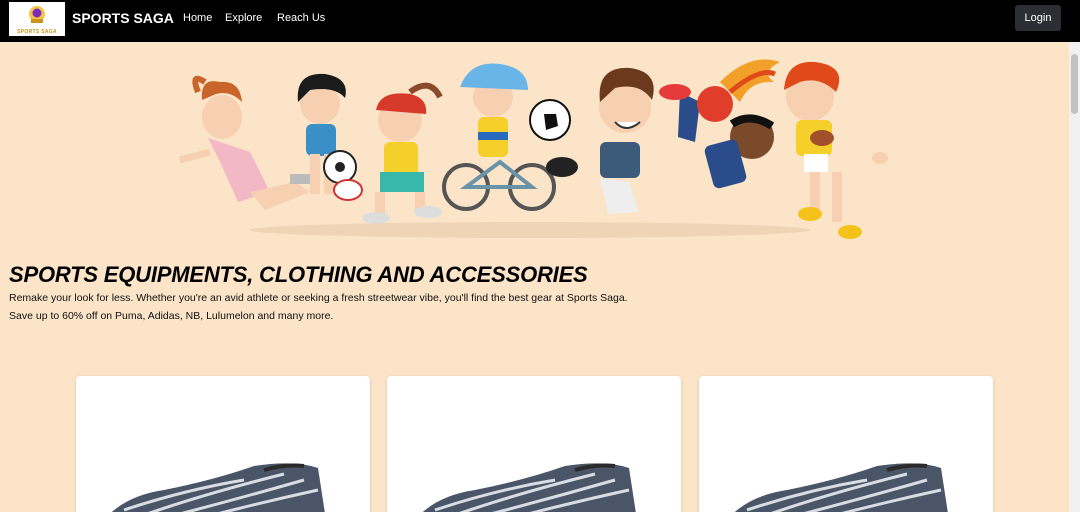  What do you see at coordinates (1074, 277) in the screenshot?
I see `scrollbar` at bounding box center [1074, 277].